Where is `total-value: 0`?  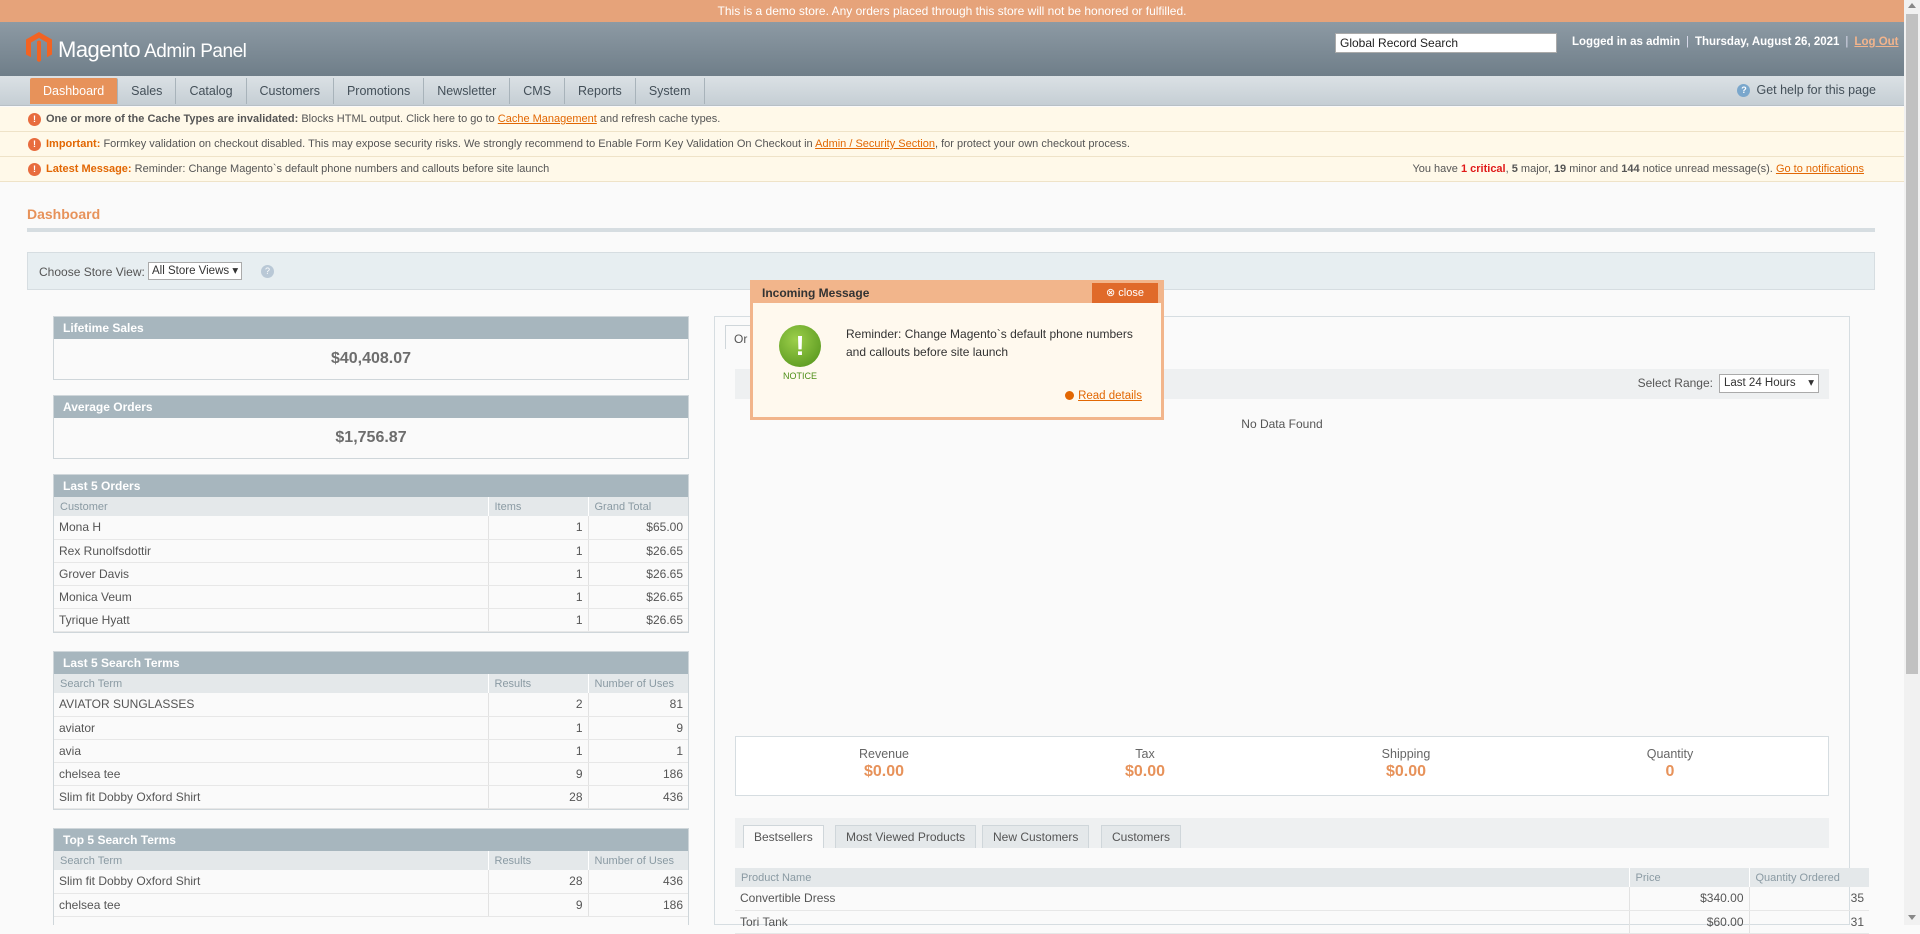 total-value: 0 is located at coordinates (1670, 771).